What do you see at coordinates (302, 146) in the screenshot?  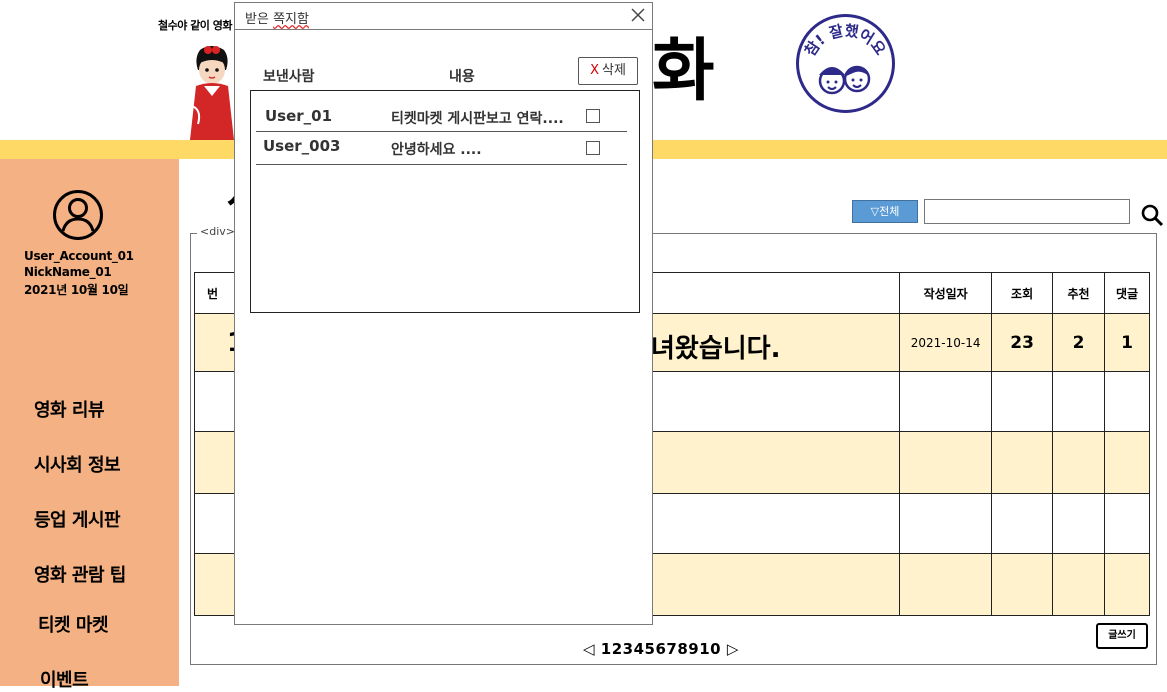 I see `message-sender: User_003` at bounding box center [302, 146].